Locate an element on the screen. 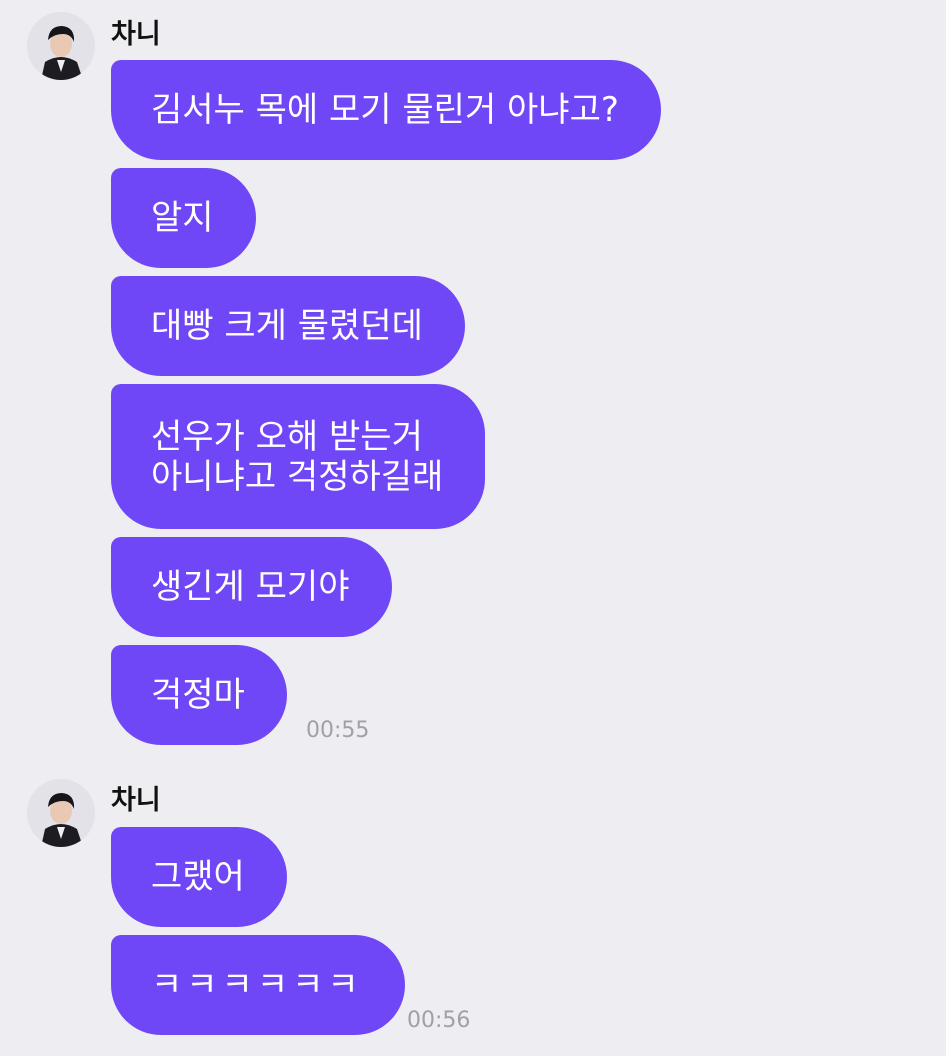 The width and height of the screenshot is (946, 1056). message-text: 그랬어 is located at coordinates (198, 877).